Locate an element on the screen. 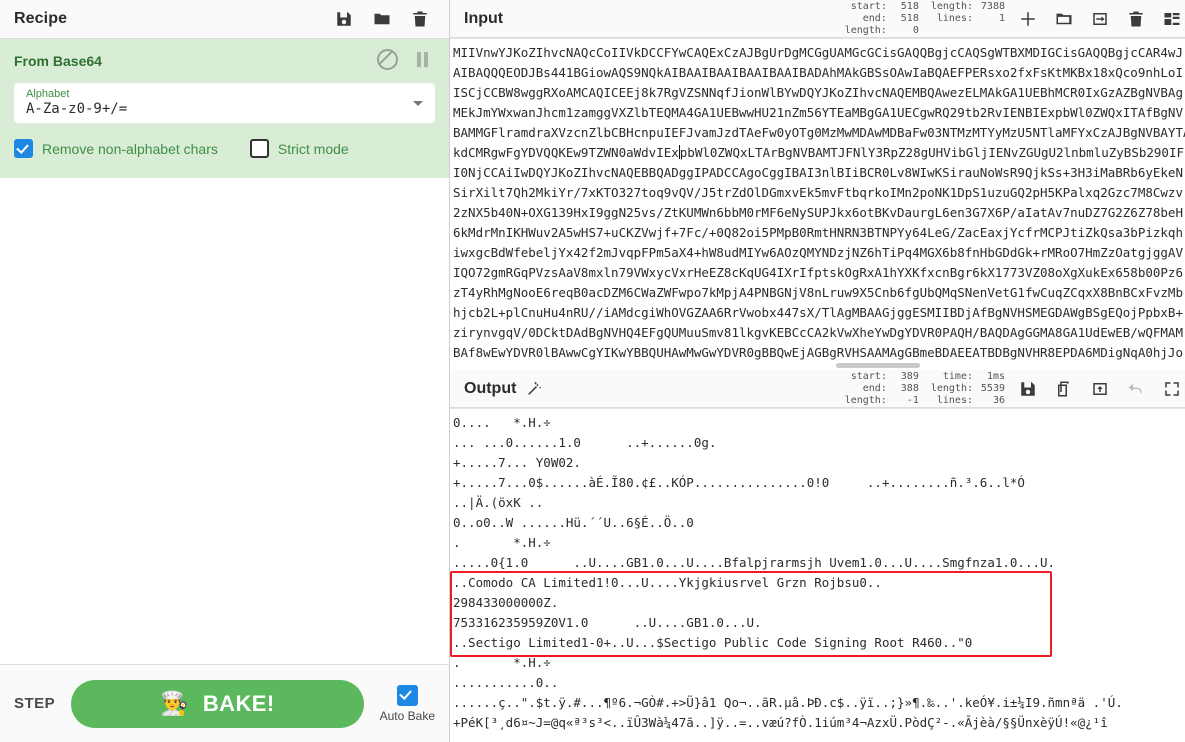 The height and width of the screenshot is (742, 1185). input-title: Input is located at coordinates (484, 18).